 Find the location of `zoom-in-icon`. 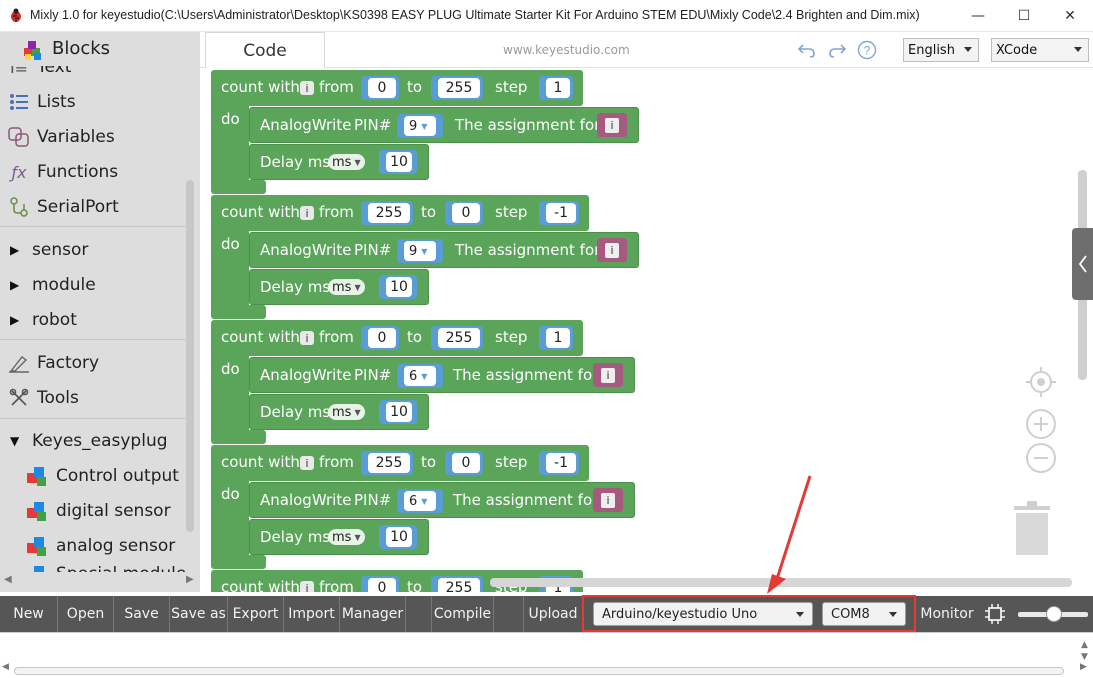

zoom-in-icon is located at coordinates (1041, 424).